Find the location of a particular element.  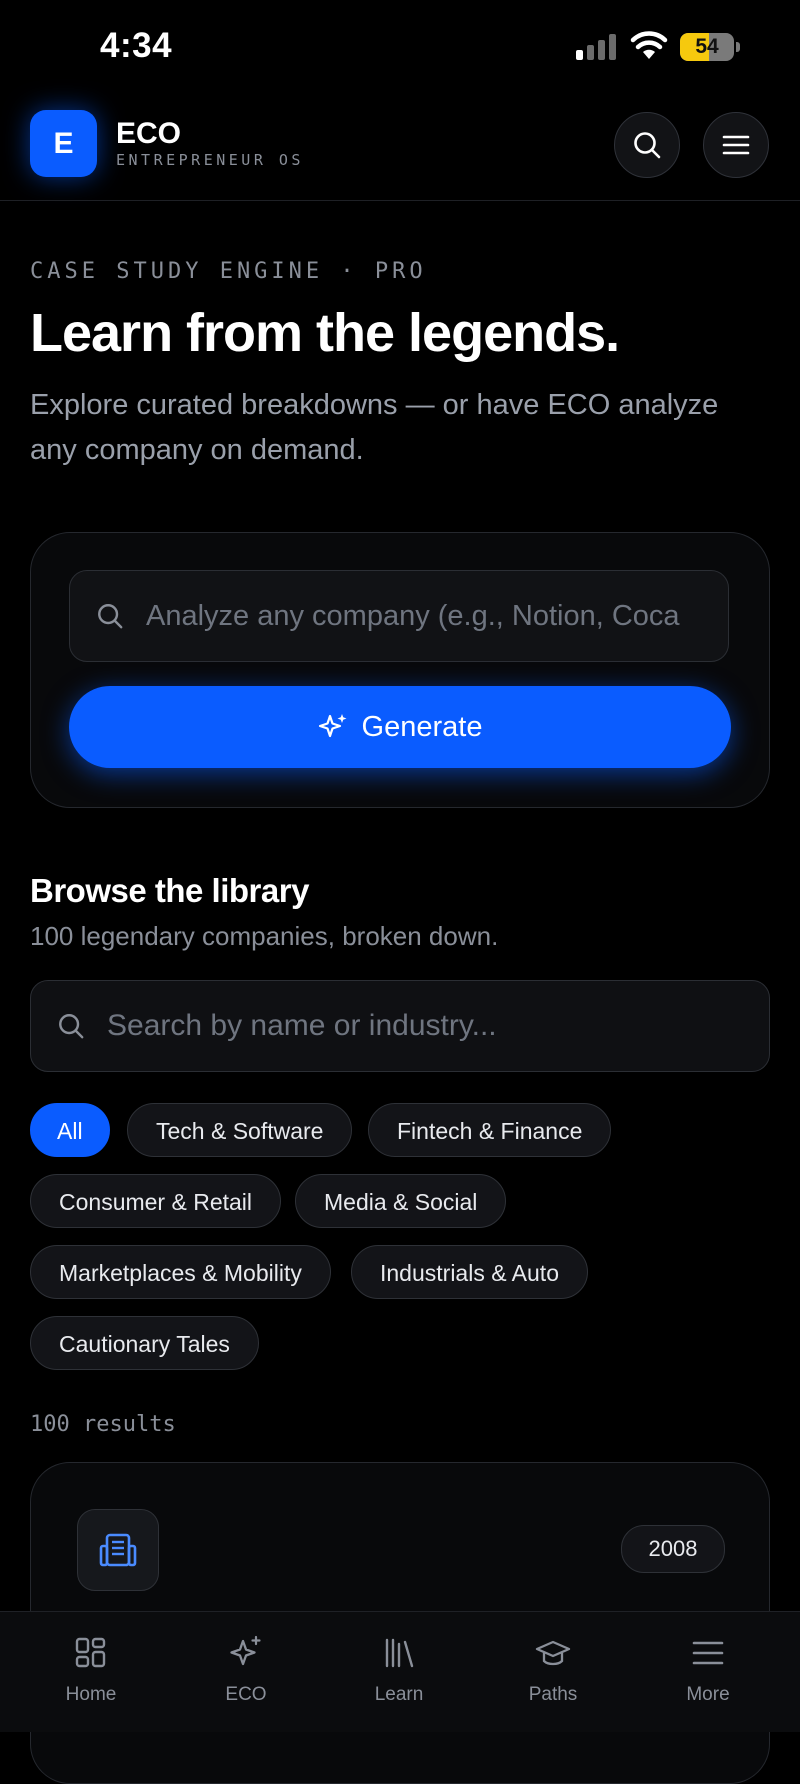

battery-indicator: 54 is located at coordinates (710, 48).